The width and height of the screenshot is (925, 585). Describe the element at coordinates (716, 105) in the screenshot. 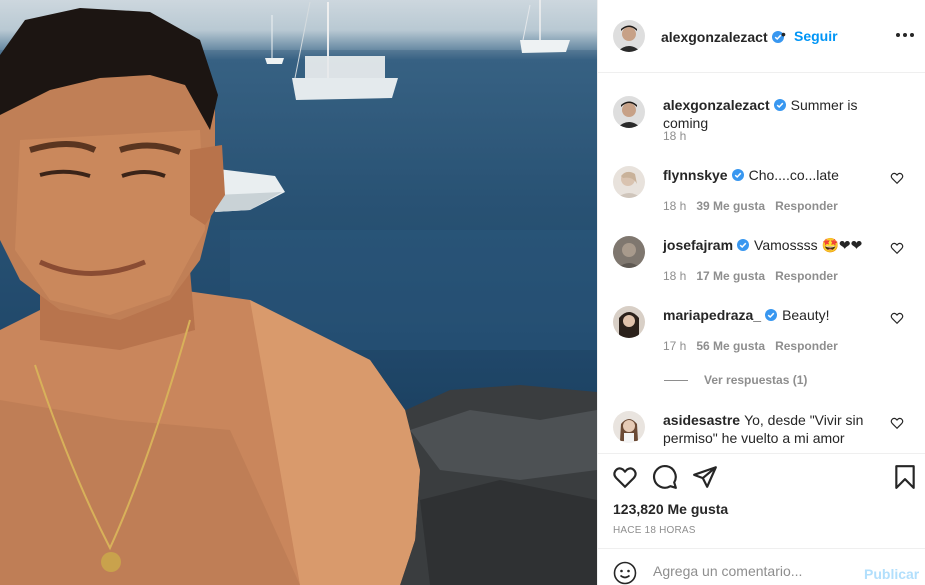

I see `caption-username: alexgonzalezact` at that location.